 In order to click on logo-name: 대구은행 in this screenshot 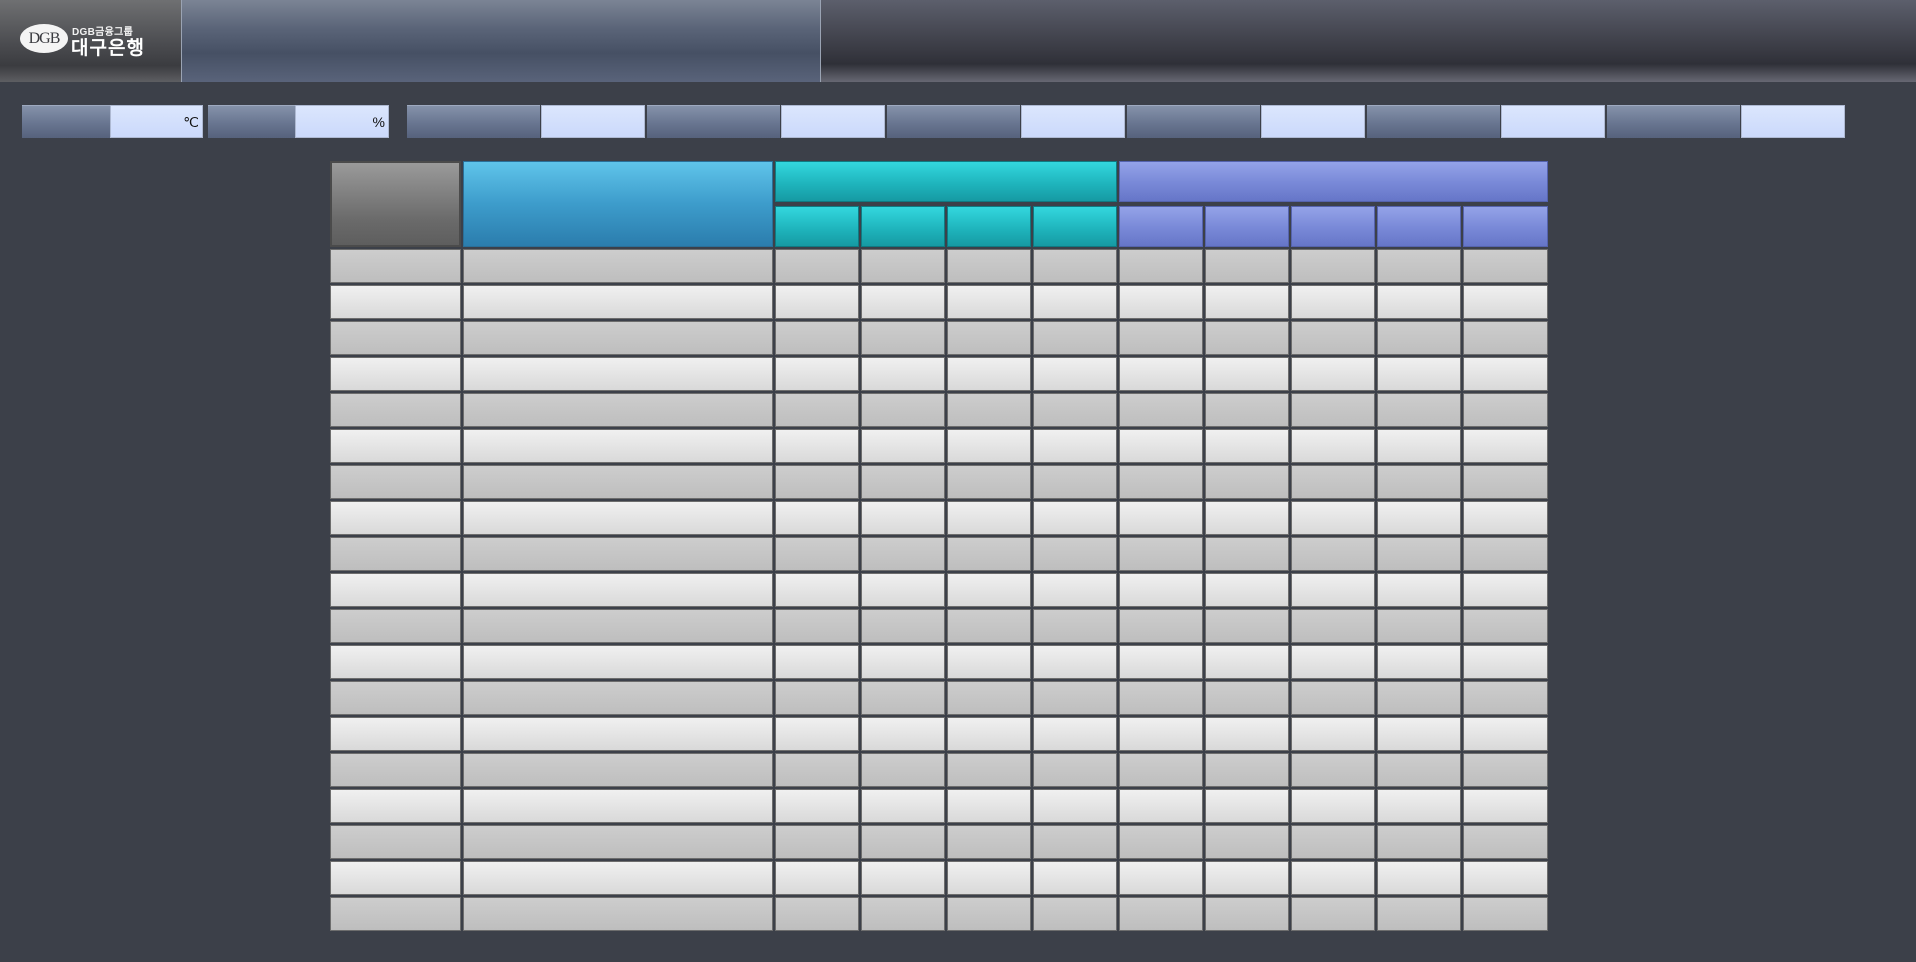, I will do `click(108, 48)`.